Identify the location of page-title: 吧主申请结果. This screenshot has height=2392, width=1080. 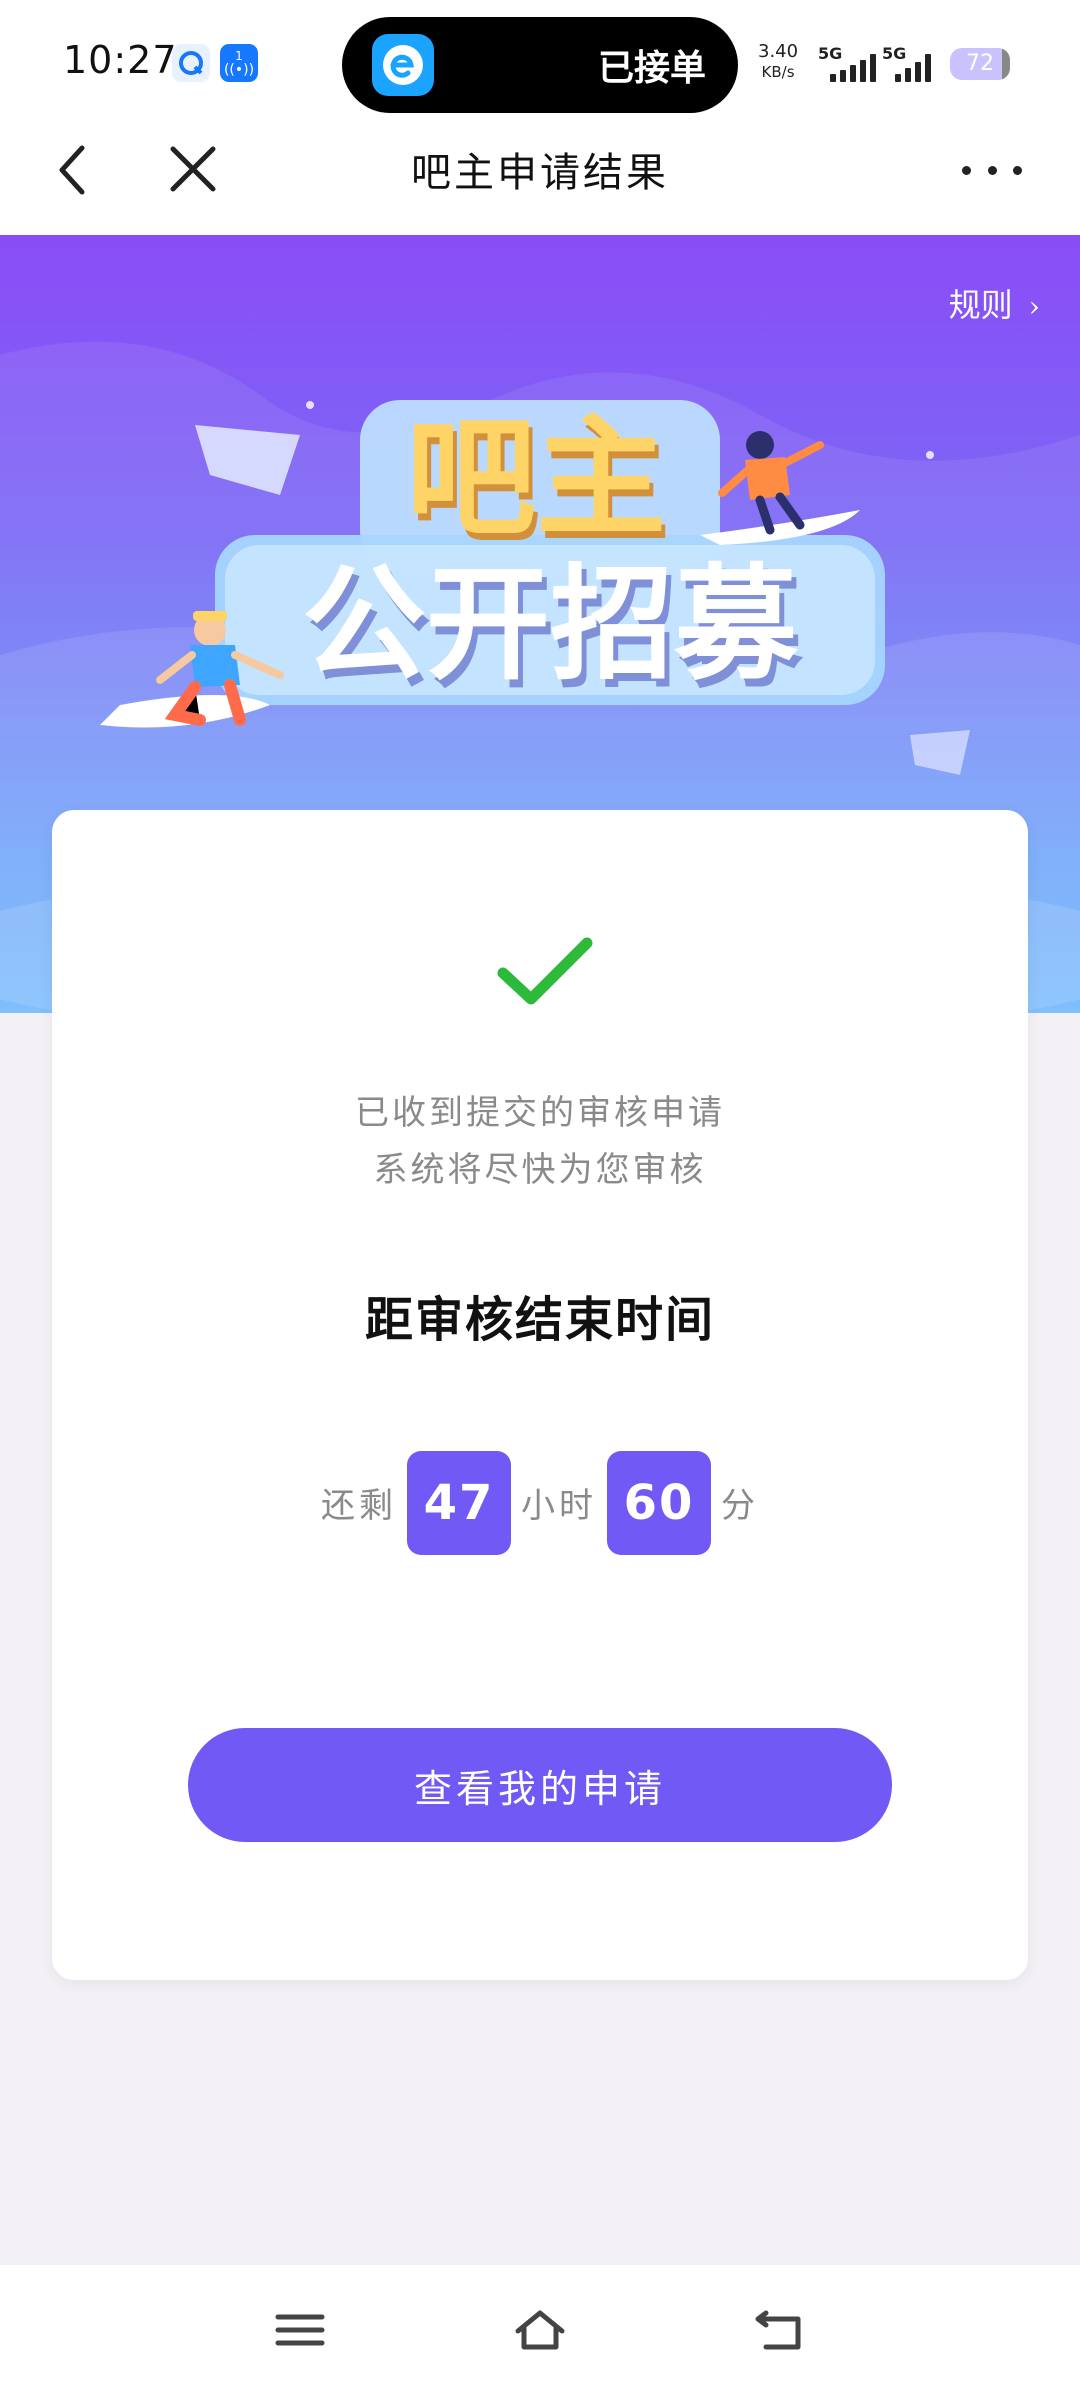
(540, 173).